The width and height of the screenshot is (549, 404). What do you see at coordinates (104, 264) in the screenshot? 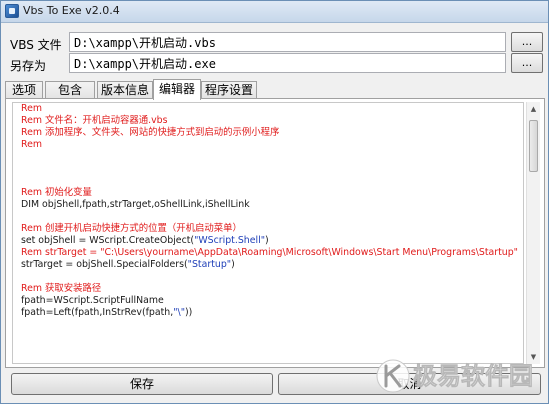
I see `code-text: strTarget = objShell.SpecialFolders(` at bounding box center [104, 264].